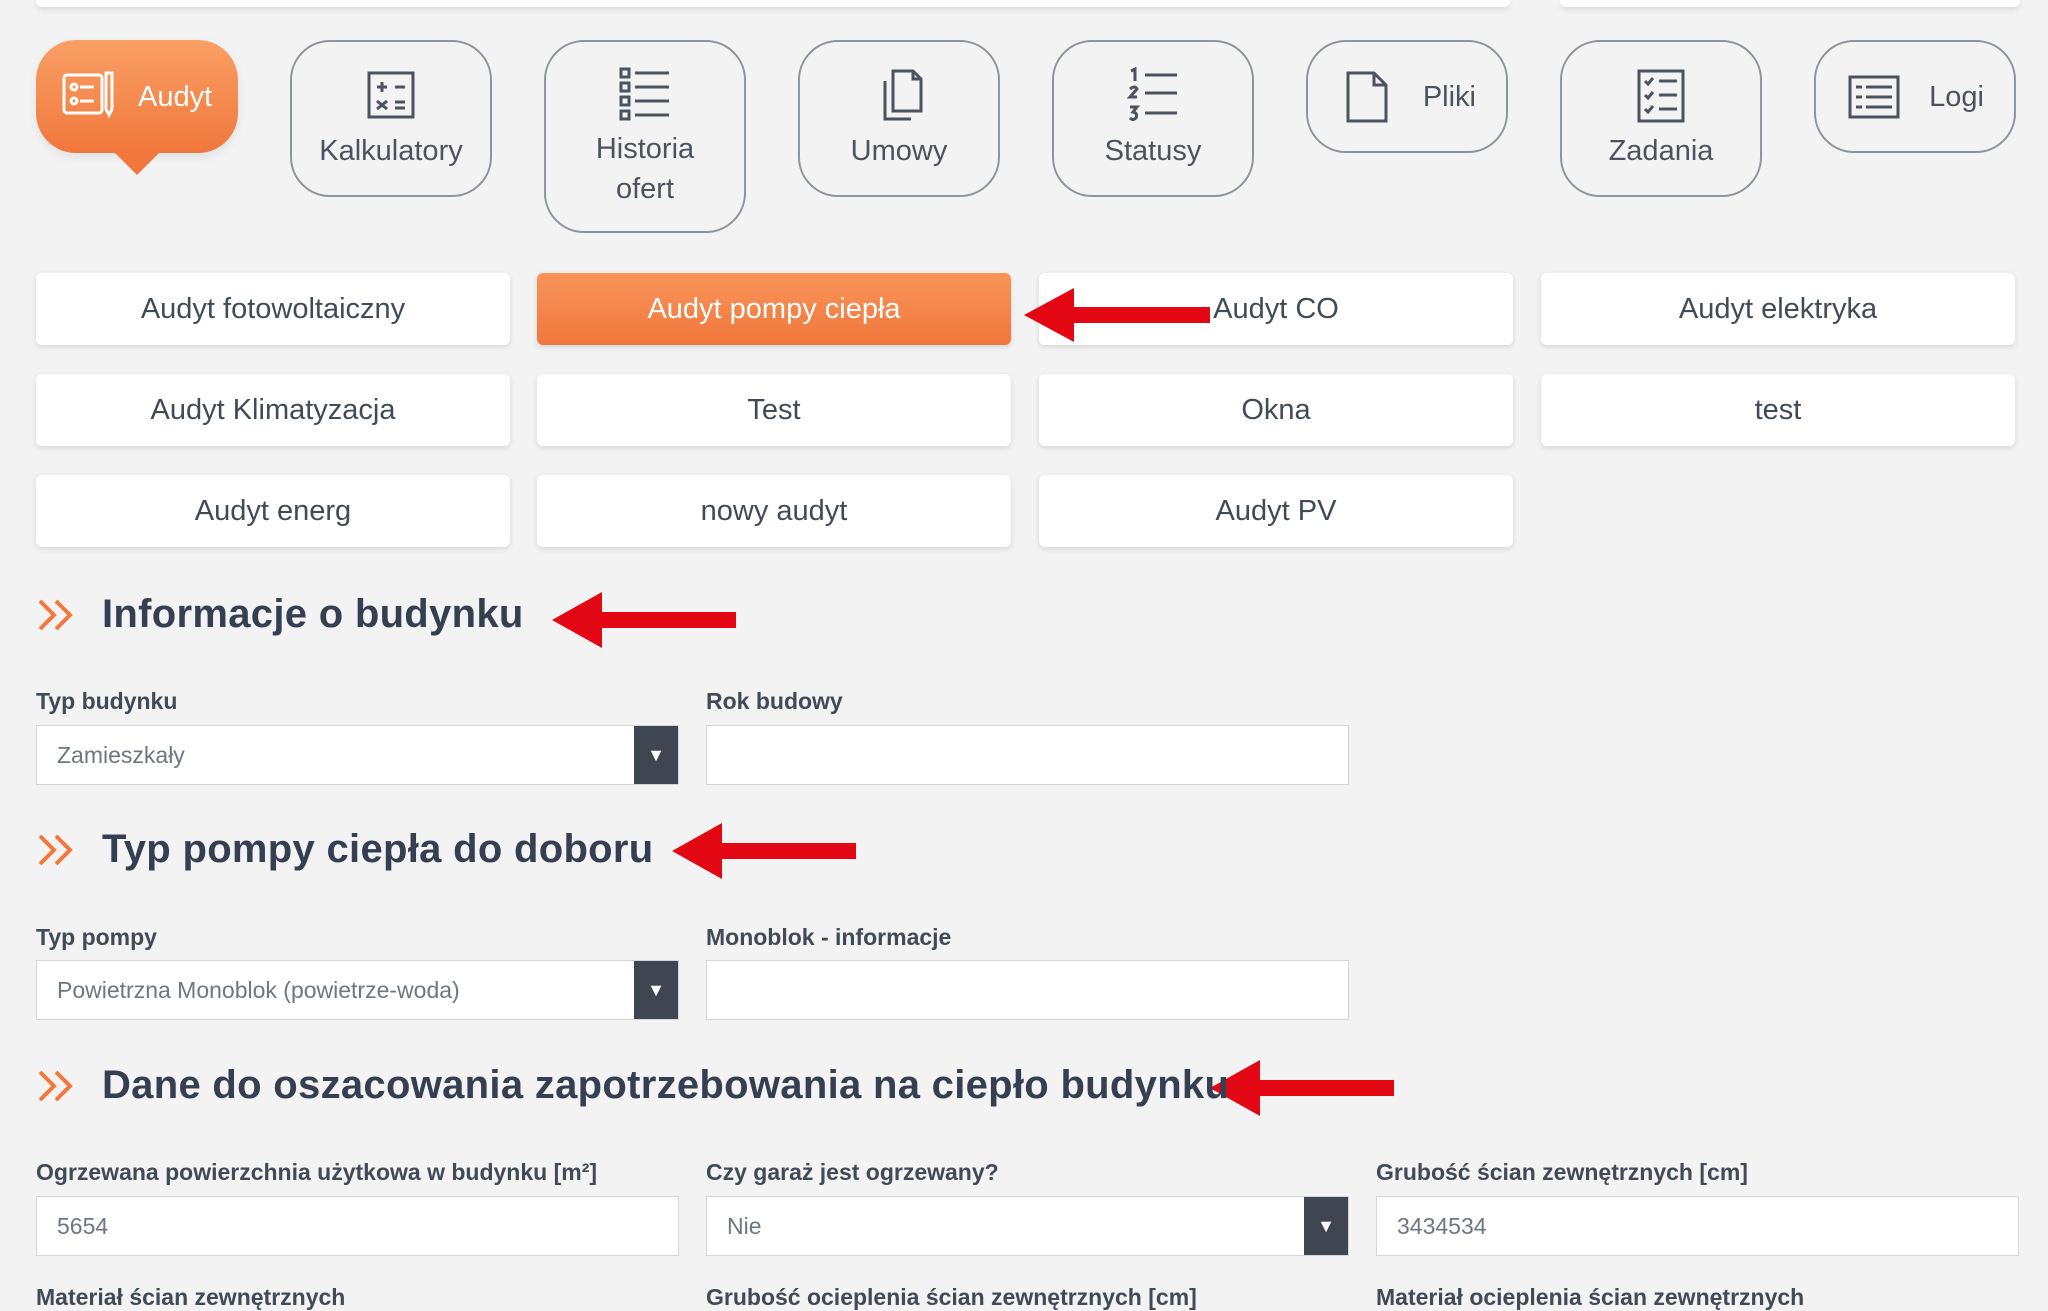 Image resolution: width=2048 pixels, height=1311 pixels. I want to click on file-icon, so click(1367, 96).